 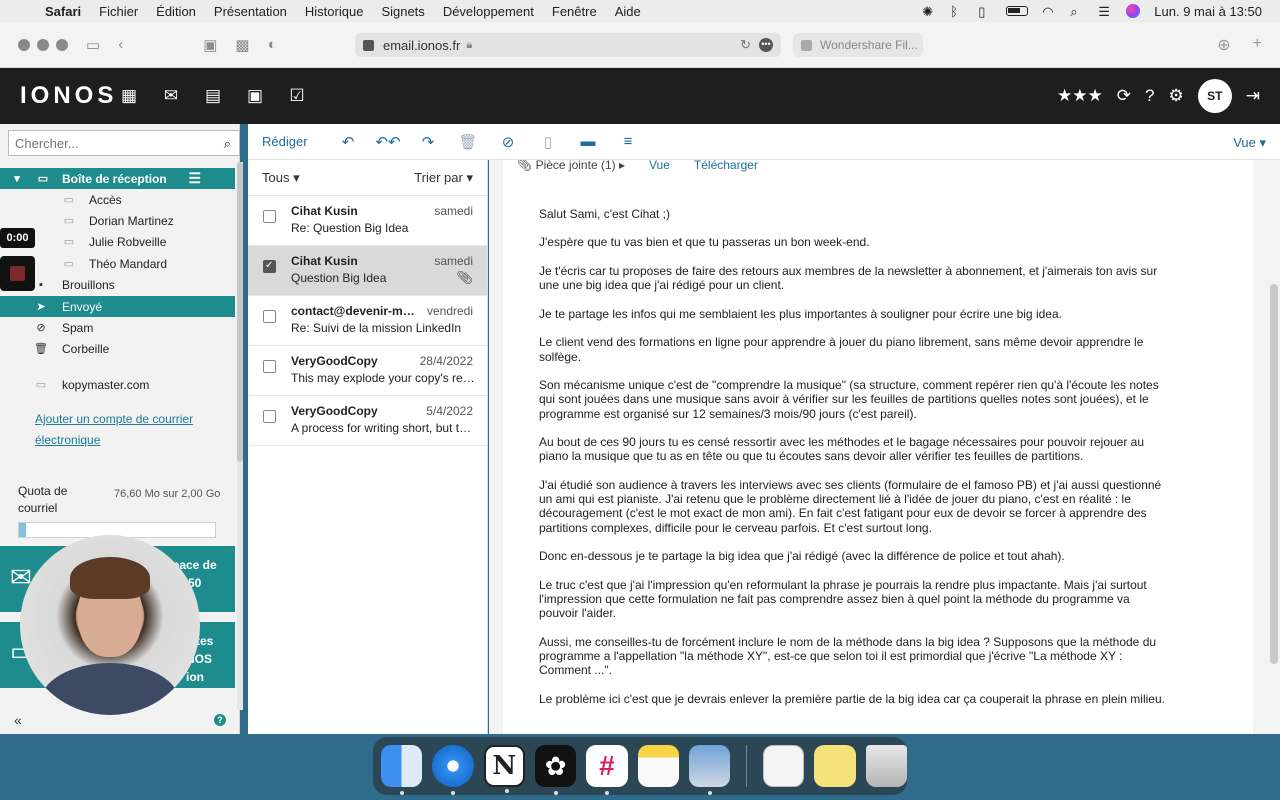 What do you see at coordinates (607, 770) in the screenshot?
I see `slack-icon: #` at bounding box center [607, 770].